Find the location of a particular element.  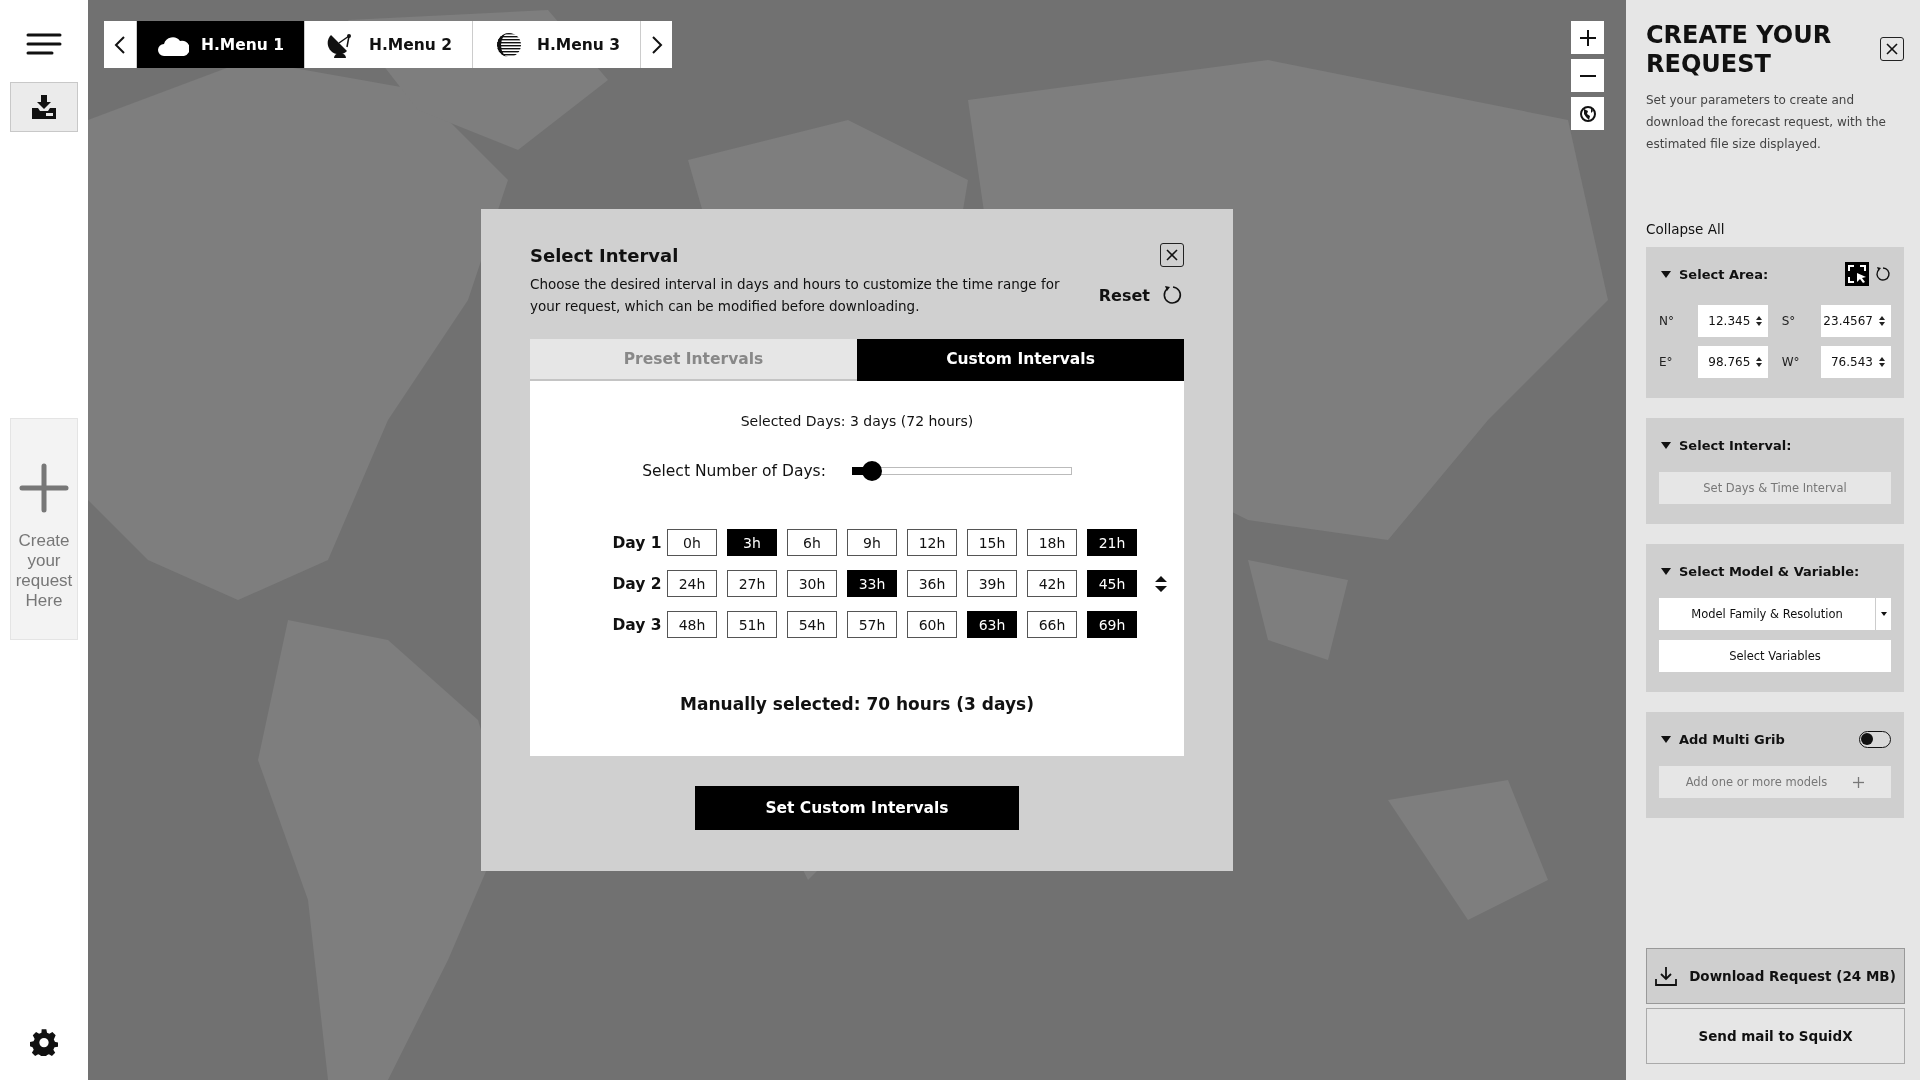

set-intervals-button: Set Custom Intervals is located at coordinates (857, 808).